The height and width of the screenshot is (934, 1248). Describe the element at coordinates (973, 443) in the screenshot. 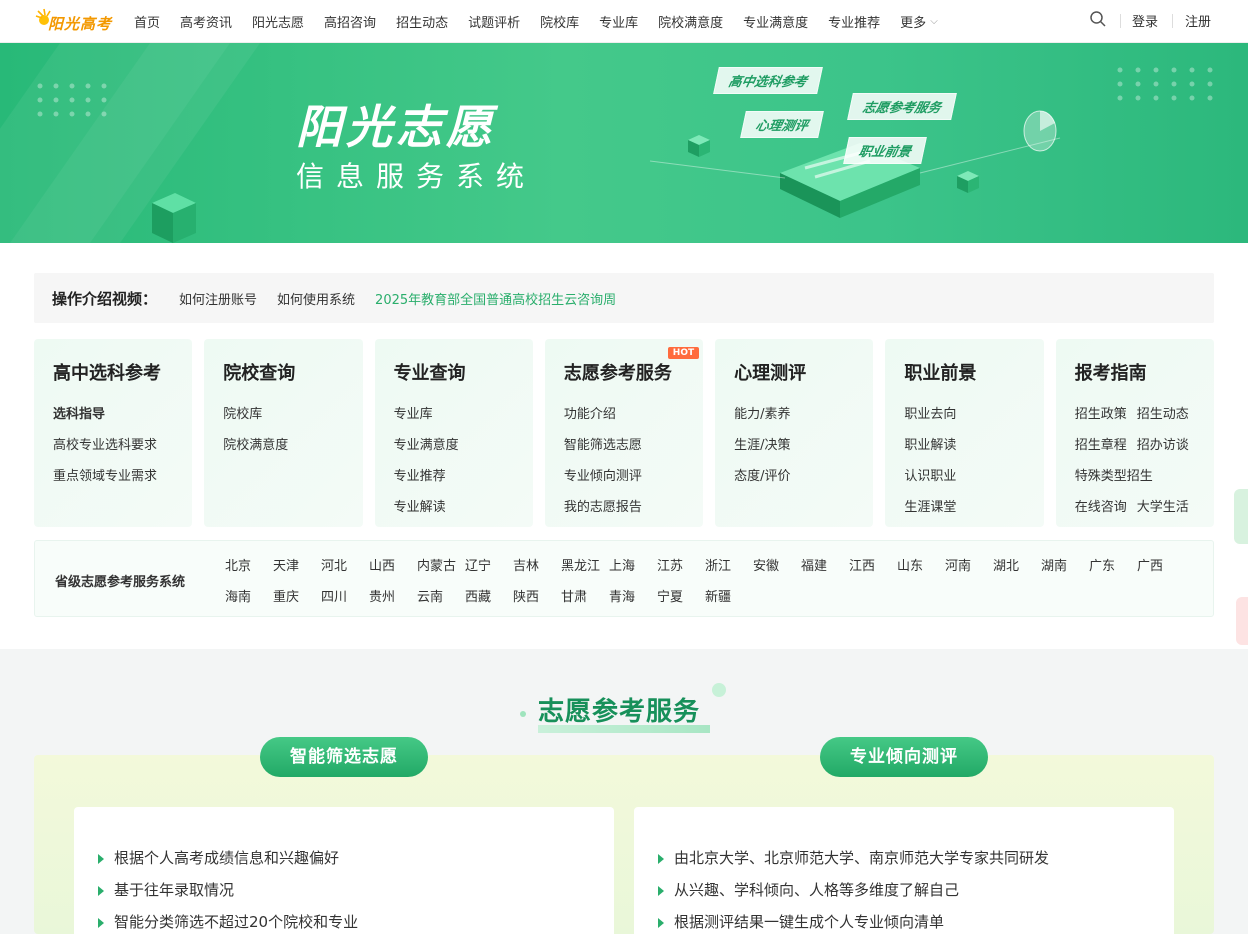

I see `card-link: 职业解读` at that location.